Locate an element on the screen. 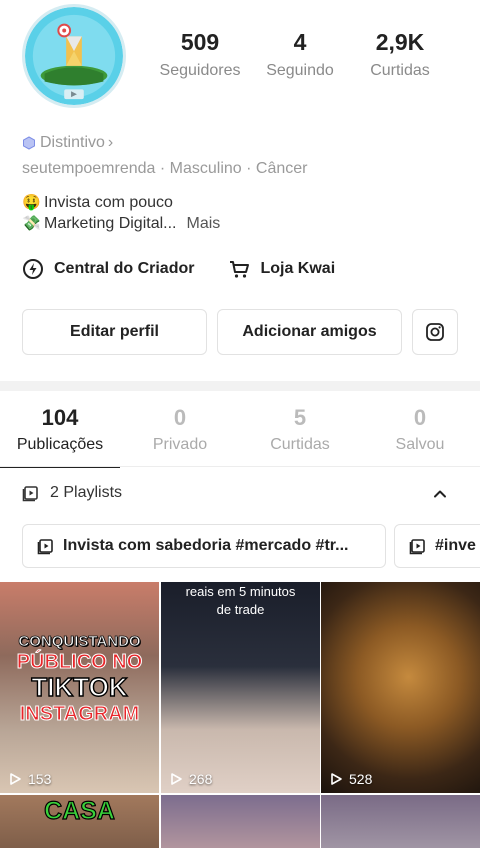 The image size is (480, 848). edit-profile-button: Editar perfil is located at coordinates (114, 332).